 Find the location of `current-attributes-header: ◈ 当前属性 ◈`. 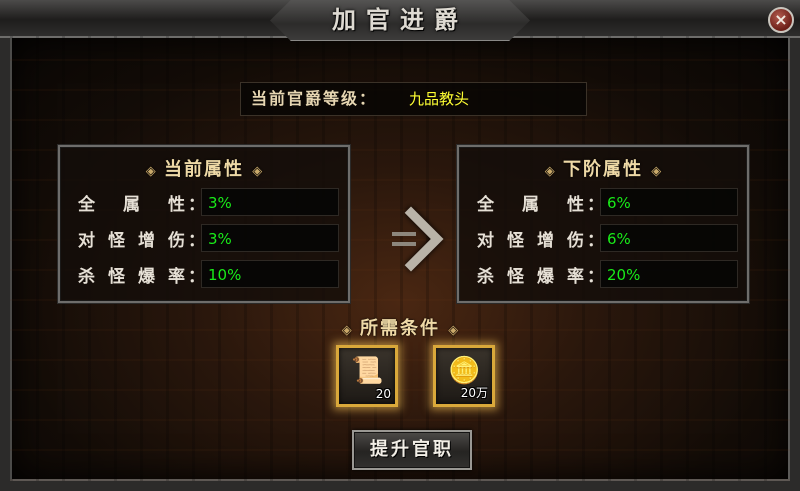

current-attributes-header: ◈ 当前属性 ◈ is located at coordinates (204, 167).